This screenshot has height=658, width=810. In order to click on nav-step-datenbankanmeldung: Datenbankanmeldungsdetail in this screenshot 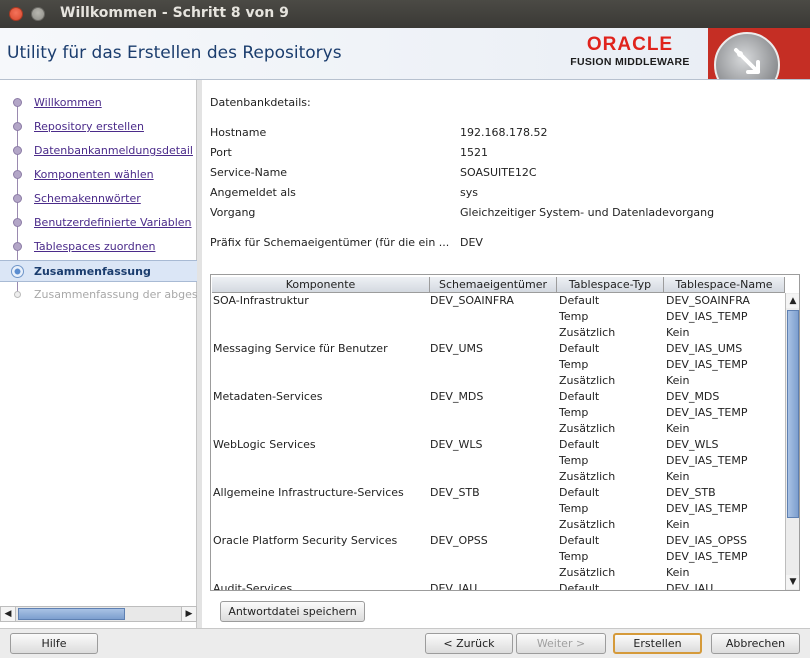, I will do `click(98, 151)`.